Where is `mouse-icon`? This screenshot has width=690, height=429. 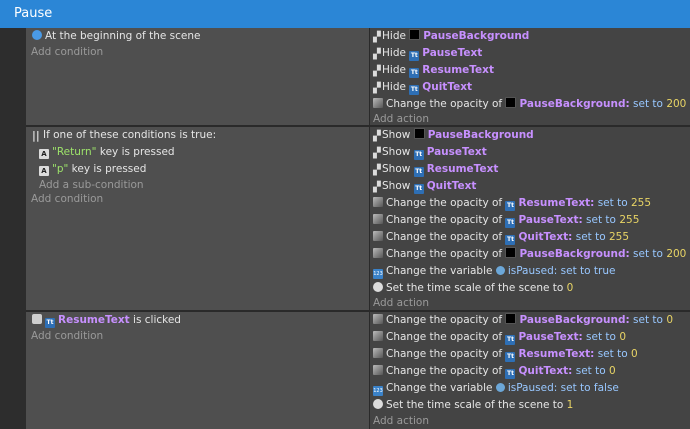 mouse-icon is located at coordinates (37, 319).